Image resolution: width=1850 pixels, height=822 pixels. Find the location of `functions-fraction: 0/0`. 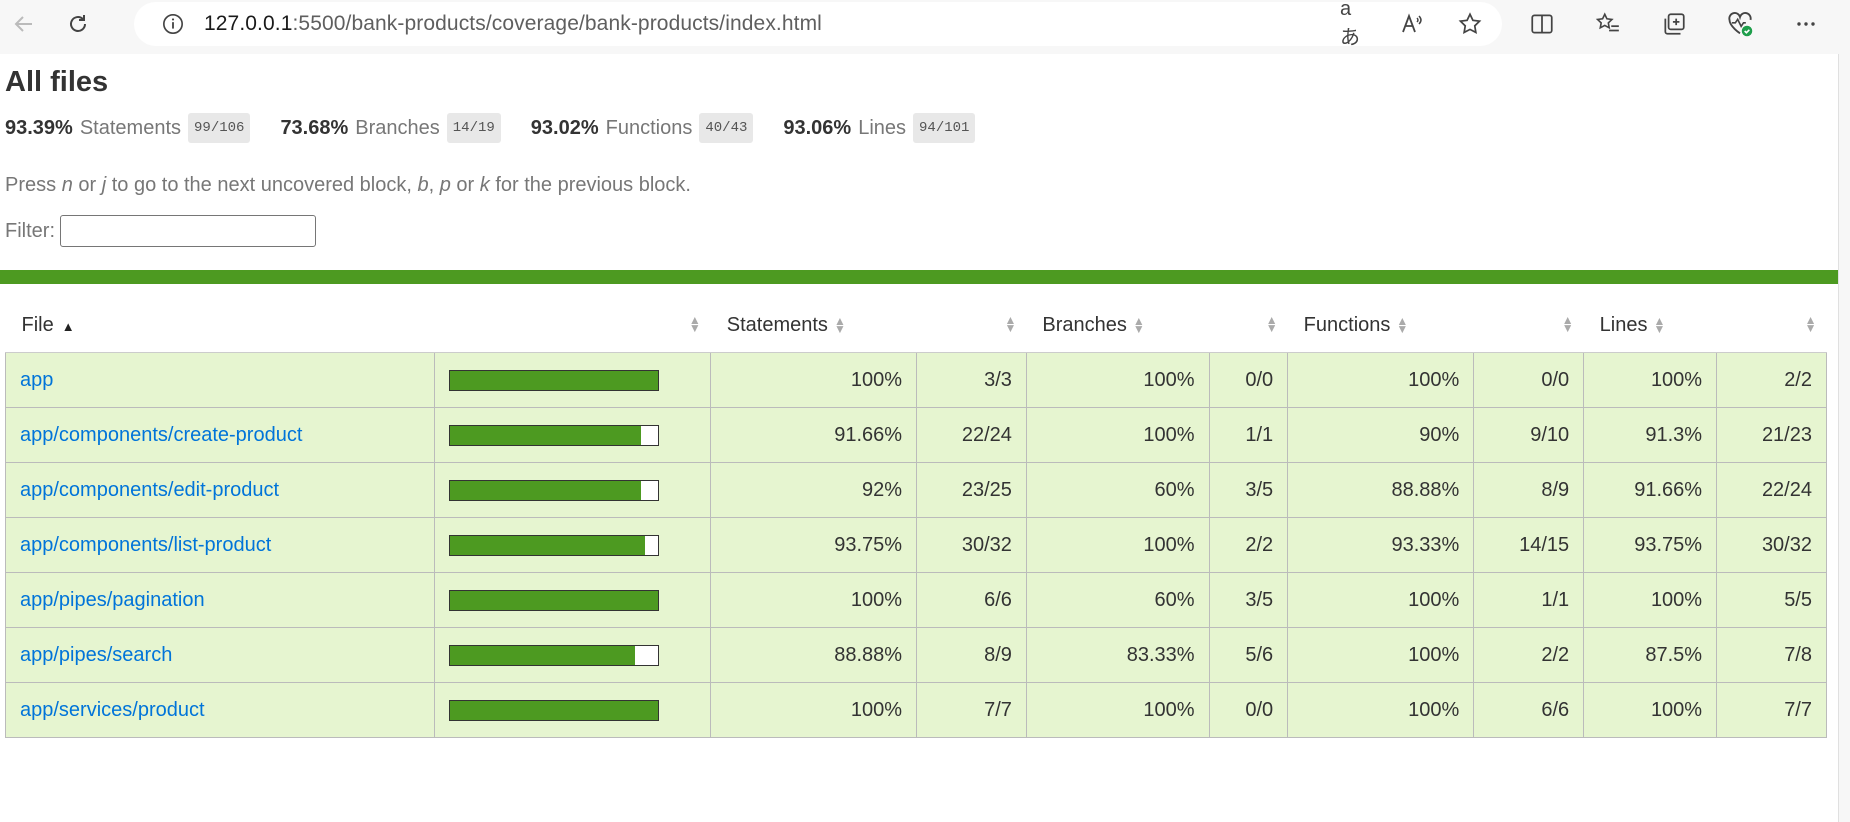

functions-fraction: 0/0 is located at coordinates (1529, 380).